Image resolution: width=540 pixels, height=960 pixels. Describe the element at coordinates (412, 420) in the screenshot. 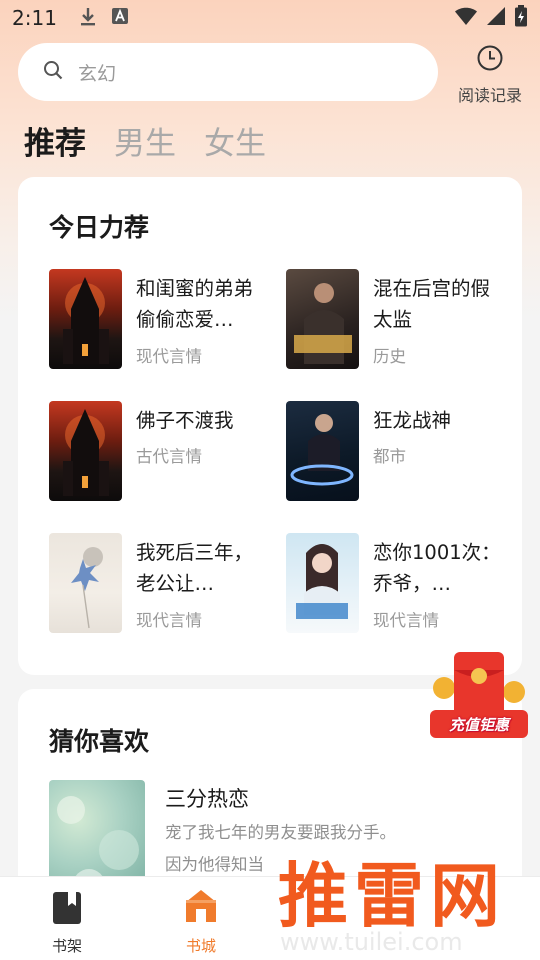

I see `book-title: 狂龙战神` at that location.